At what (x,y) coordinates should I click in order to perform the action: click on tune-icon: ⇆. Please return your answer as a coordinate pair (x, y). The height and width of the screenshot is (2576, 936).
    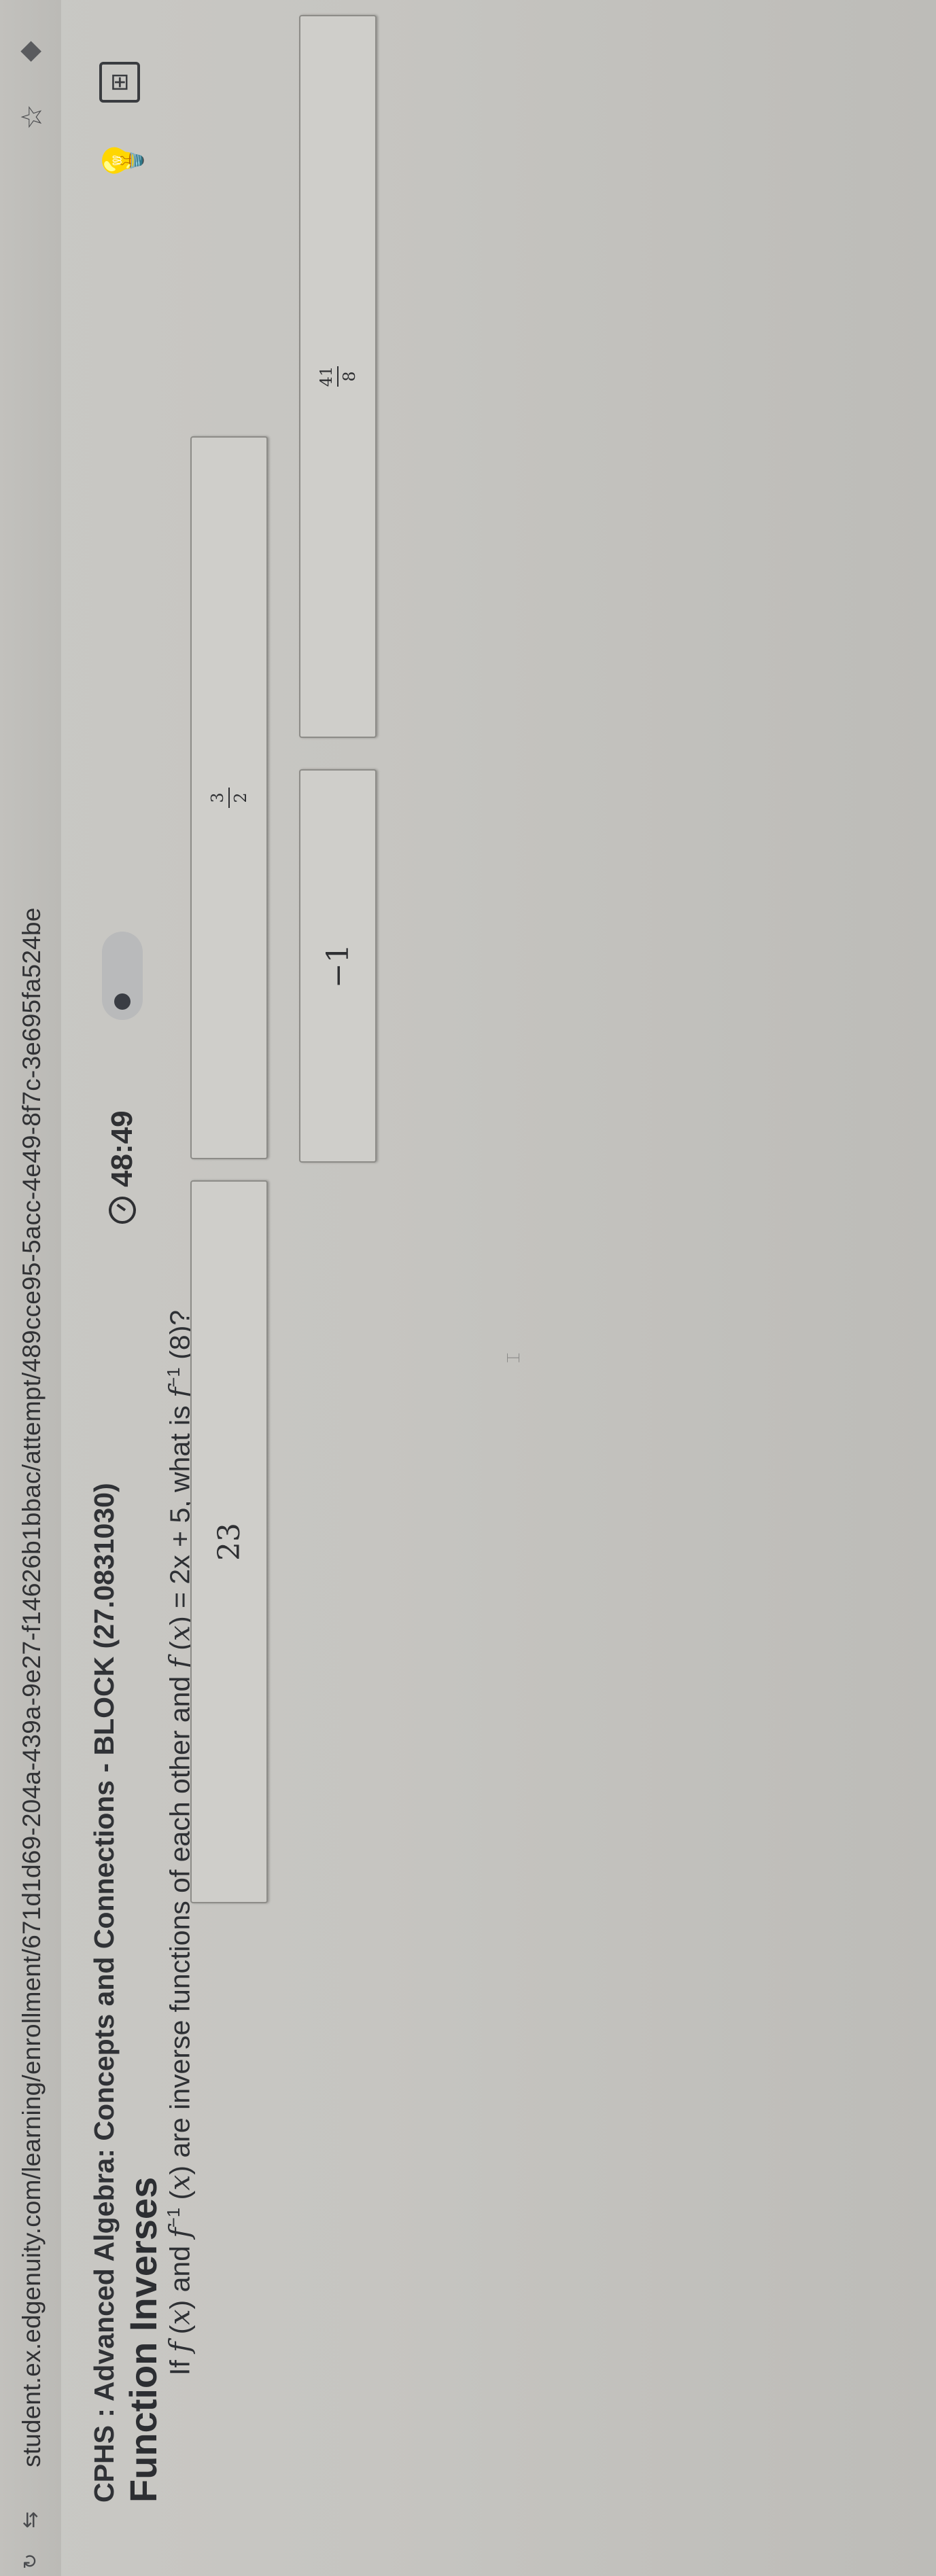
    Looking at the image, I should click on (31, 2516).